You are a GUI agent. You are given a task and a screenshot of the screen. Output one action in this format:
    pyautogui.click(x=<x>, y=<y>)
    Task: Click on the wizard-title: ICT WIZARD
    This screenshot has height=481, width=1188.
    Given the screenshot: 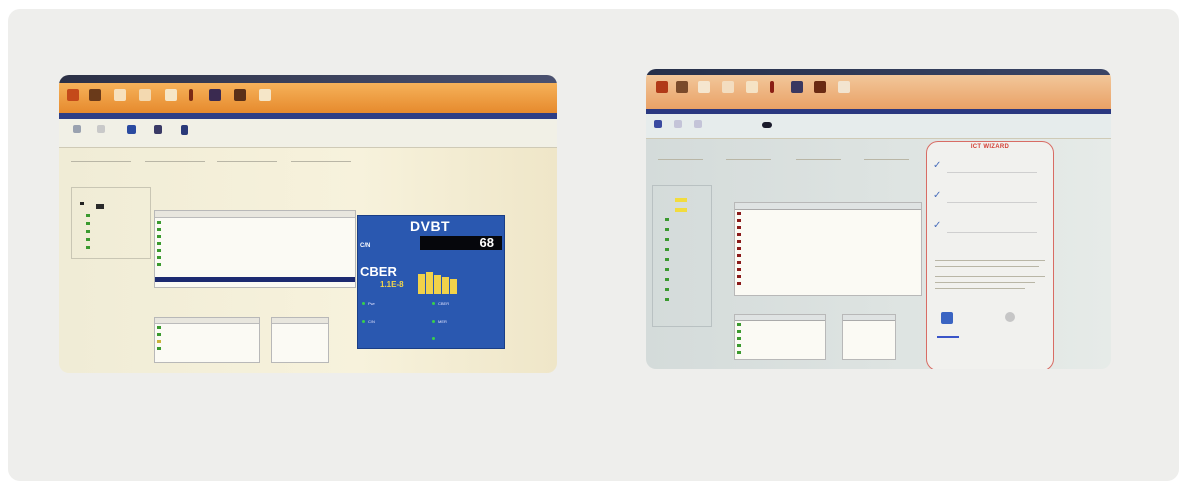 What is the action you would take?
    pyautogui.click(x=990, y=147)
    